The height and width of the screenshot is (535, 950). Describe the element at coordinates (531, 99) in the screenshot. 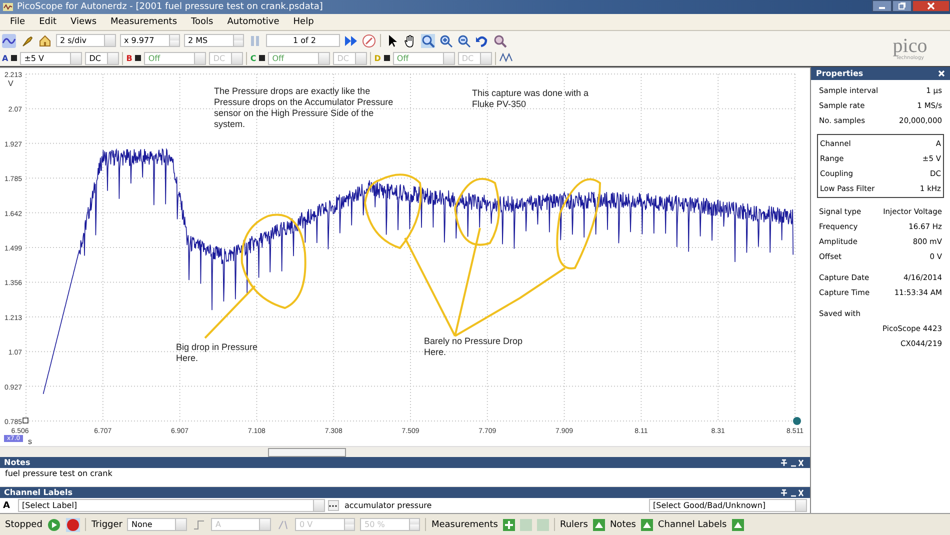

I see `annotation-text: This capture was done with a Fluke PV-350` at that location.